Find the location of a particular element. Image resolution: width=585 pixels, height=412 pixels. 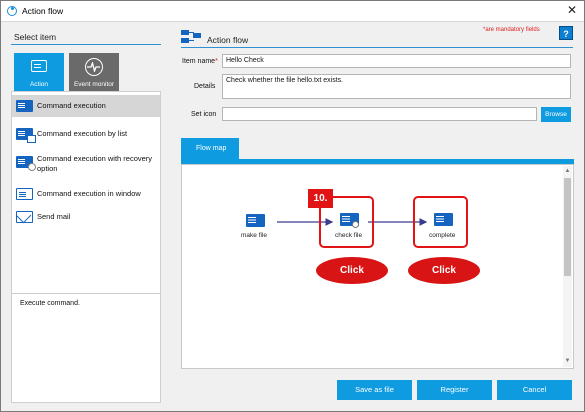

tab-event-monitor: Event monitor is located at coordinates (94, 73).